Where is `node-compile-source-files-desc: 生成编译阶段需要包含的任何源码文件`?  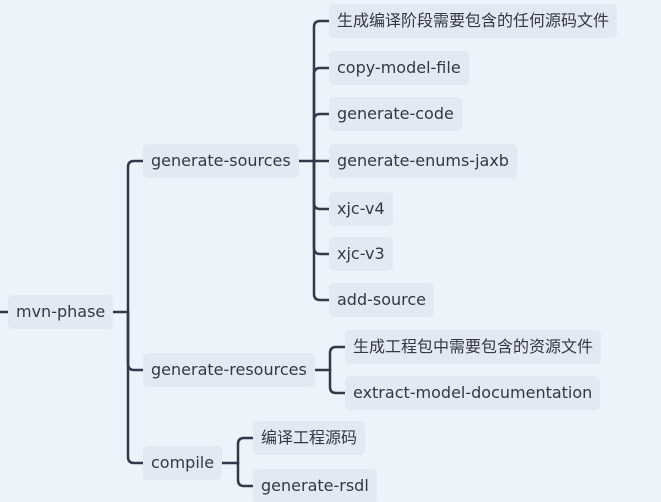 node-compile-source-files-desc: 生成编译阶段需要包含的任何源码文件 is located at coordinates (473, 21).